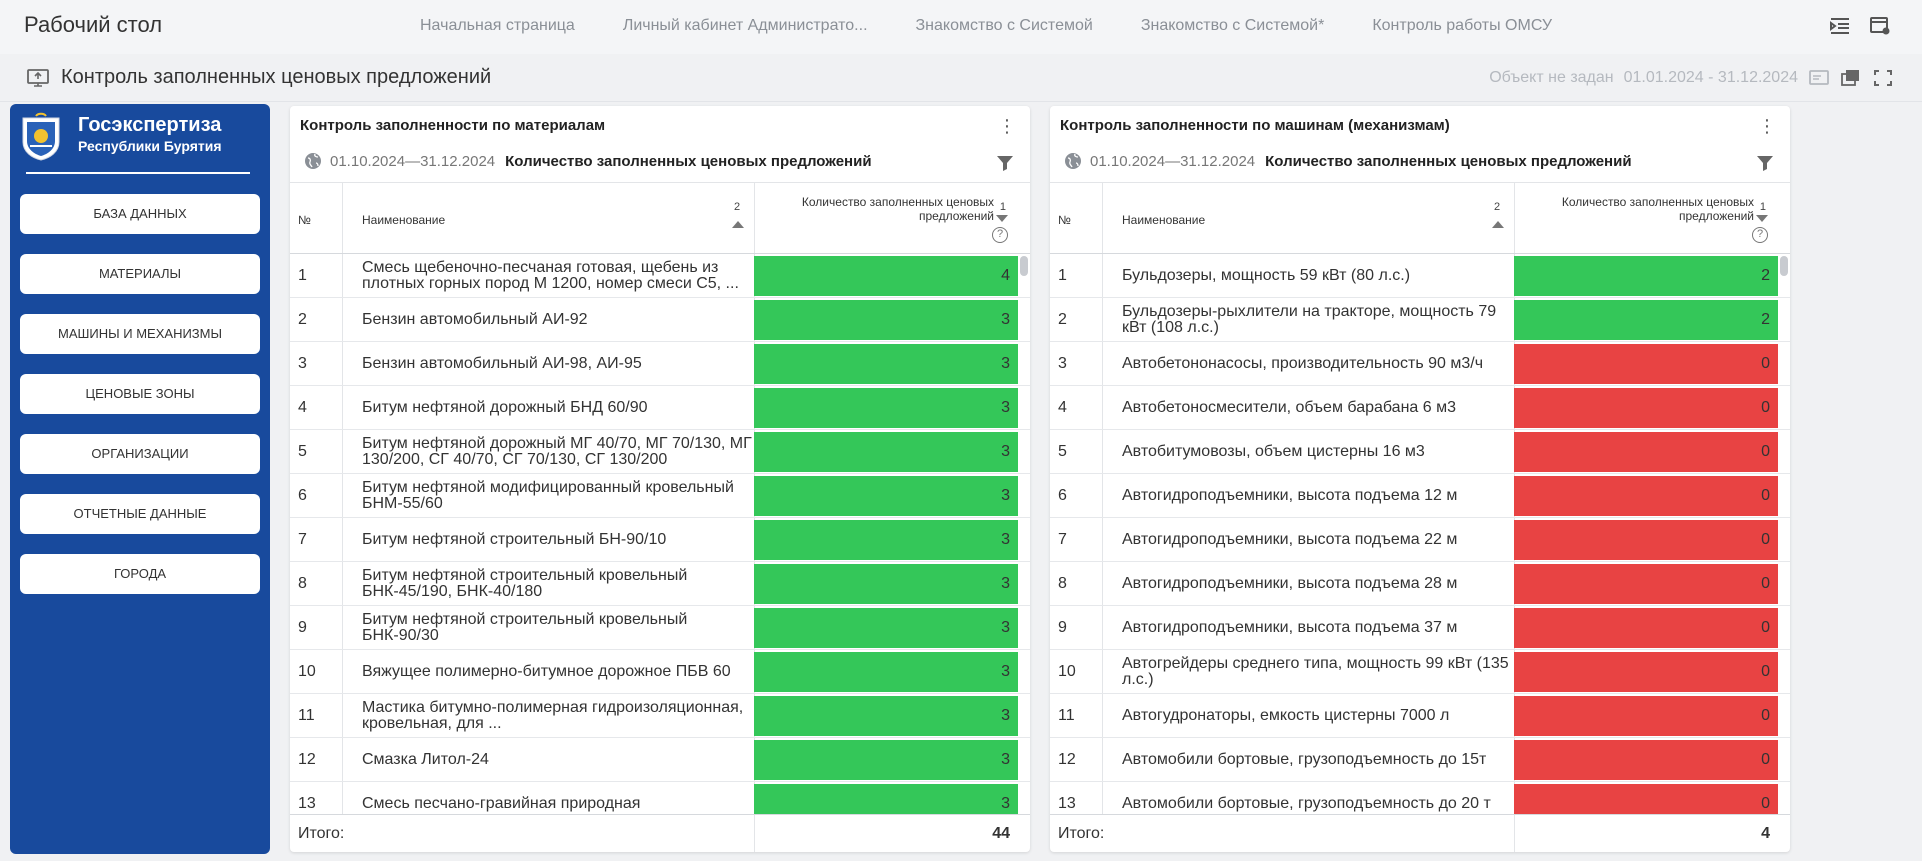  Describe the element at coordinates (1004, 26) in the screenshot. I see `tab-intro: Знакомство с Системой` at that location.